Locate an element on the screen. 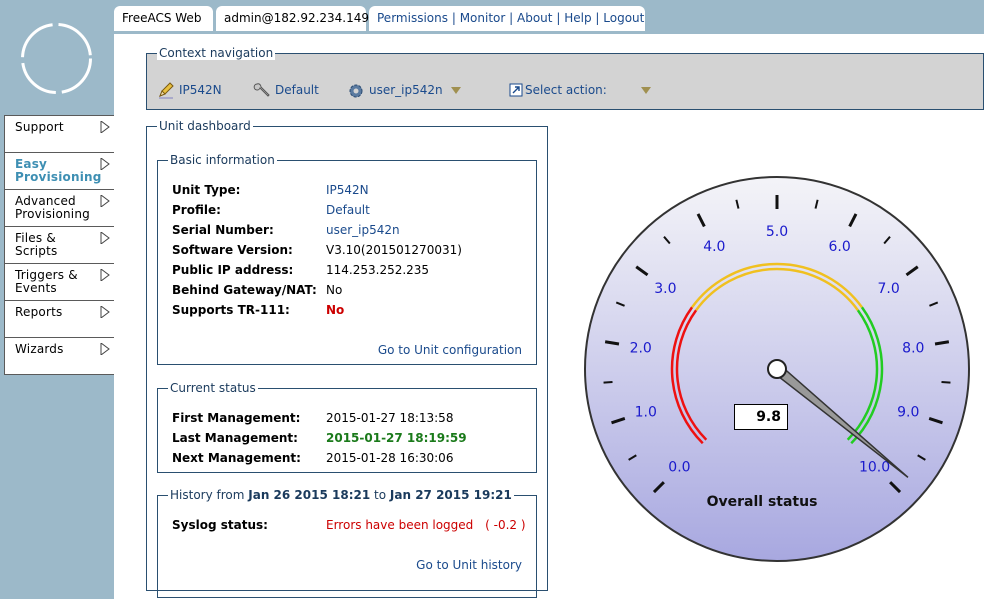 The width and height of the screenshot is (984, 599). sidebar-item-easy-provisioning: Easy Provisioning is located at coordinates (59, 171).